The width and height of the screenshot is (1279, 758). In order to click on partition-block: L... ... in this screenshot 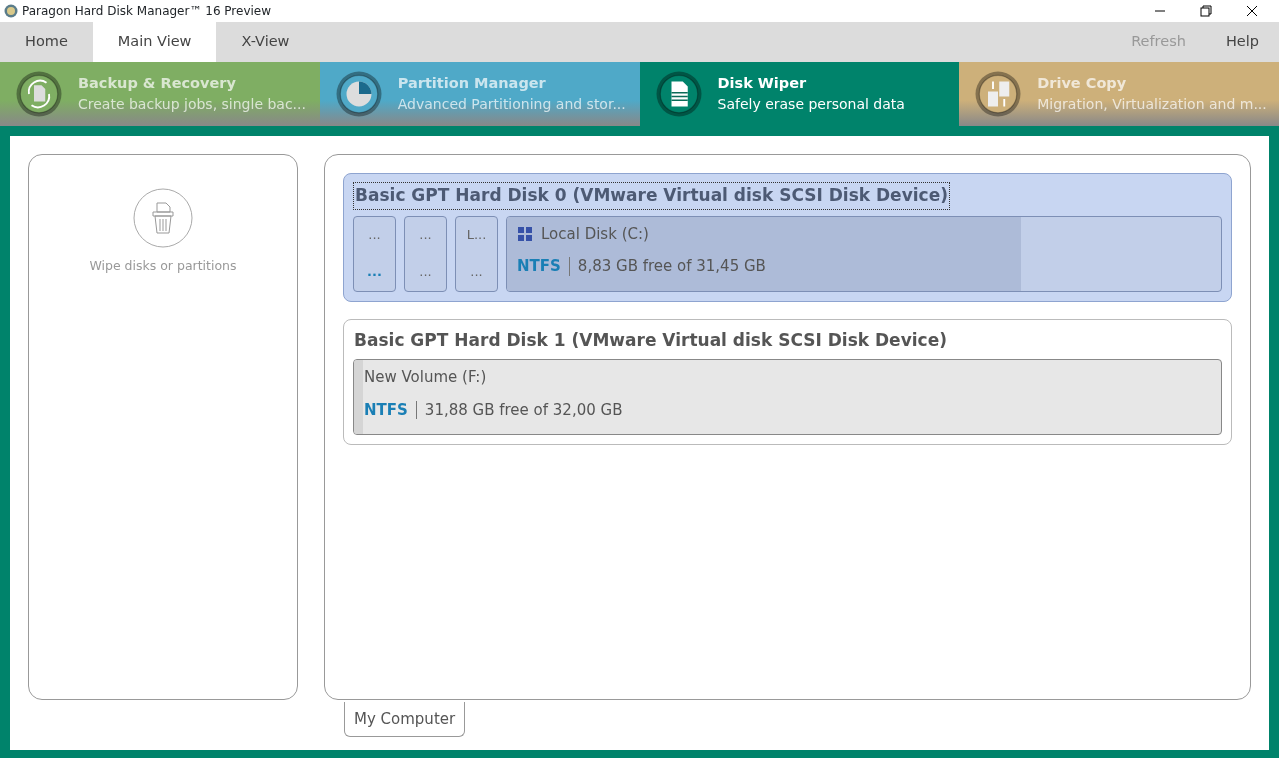, I will do `click(476, 253)`.